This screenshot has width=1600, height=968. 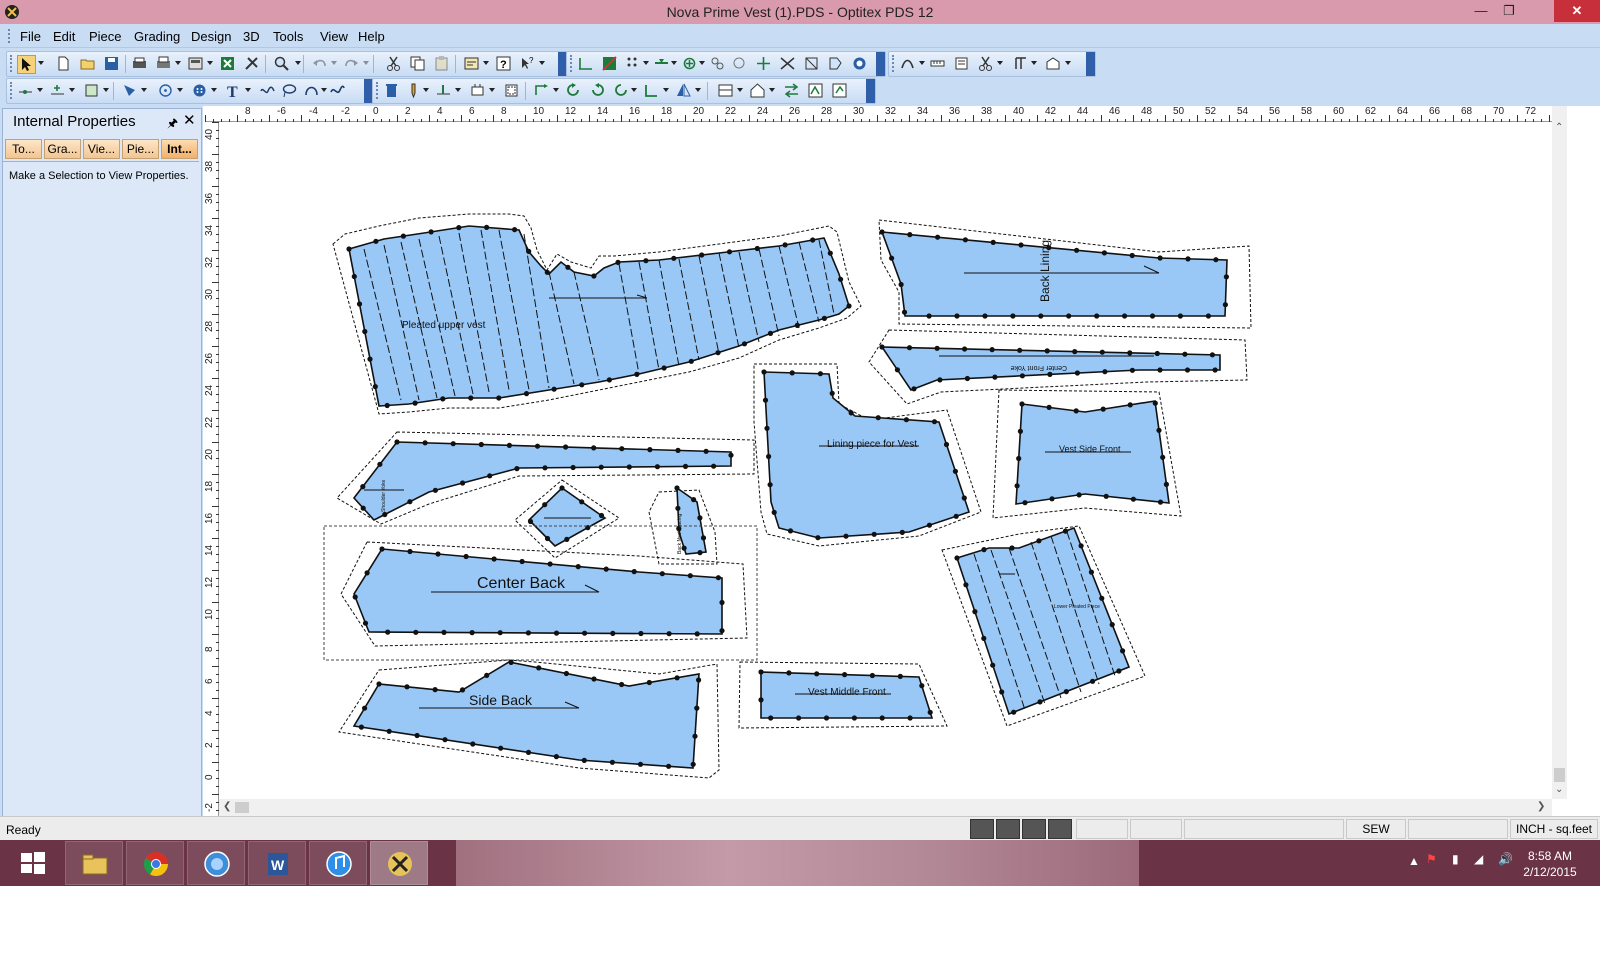 What do you see at coordinates (1060, 829) in the screenshot?
I see `measure-mode-icon` at bounding box center [1060, 829].